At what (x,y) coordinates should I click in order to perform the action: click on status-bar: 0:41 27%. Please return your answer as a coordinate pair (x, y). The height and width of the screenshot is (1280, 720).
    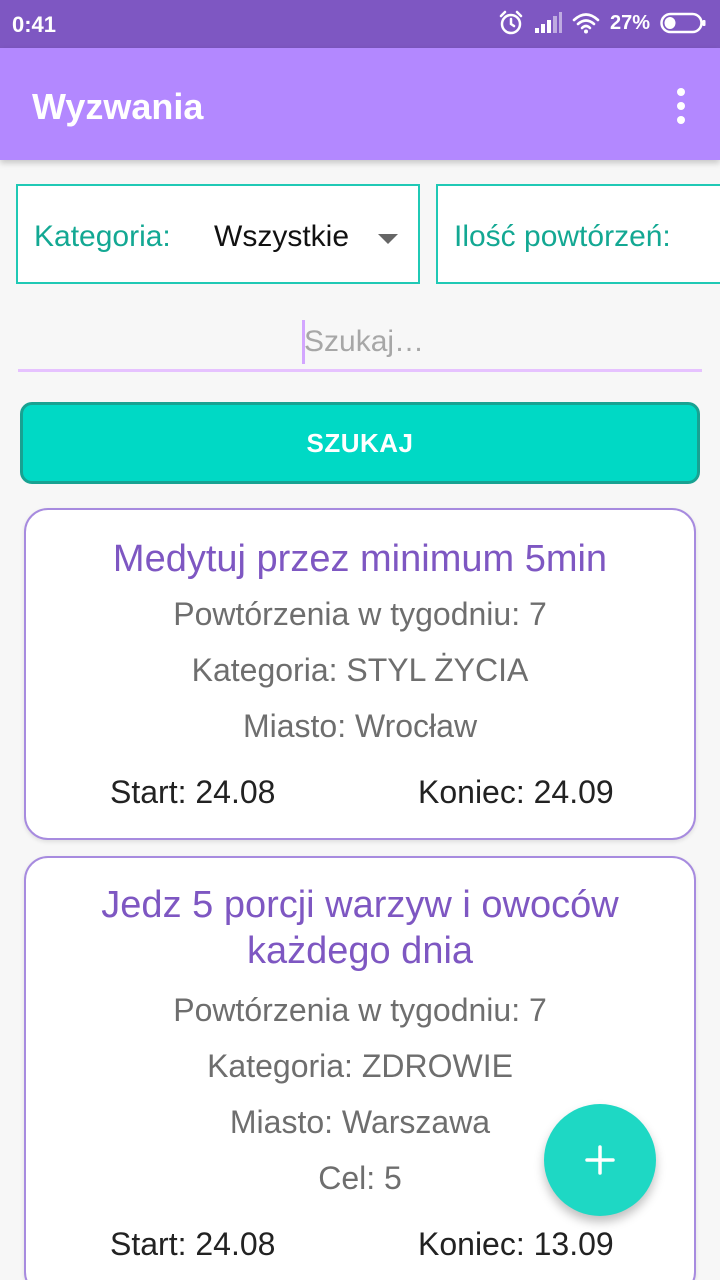
    Looking at the image, I should click on (360, 24).